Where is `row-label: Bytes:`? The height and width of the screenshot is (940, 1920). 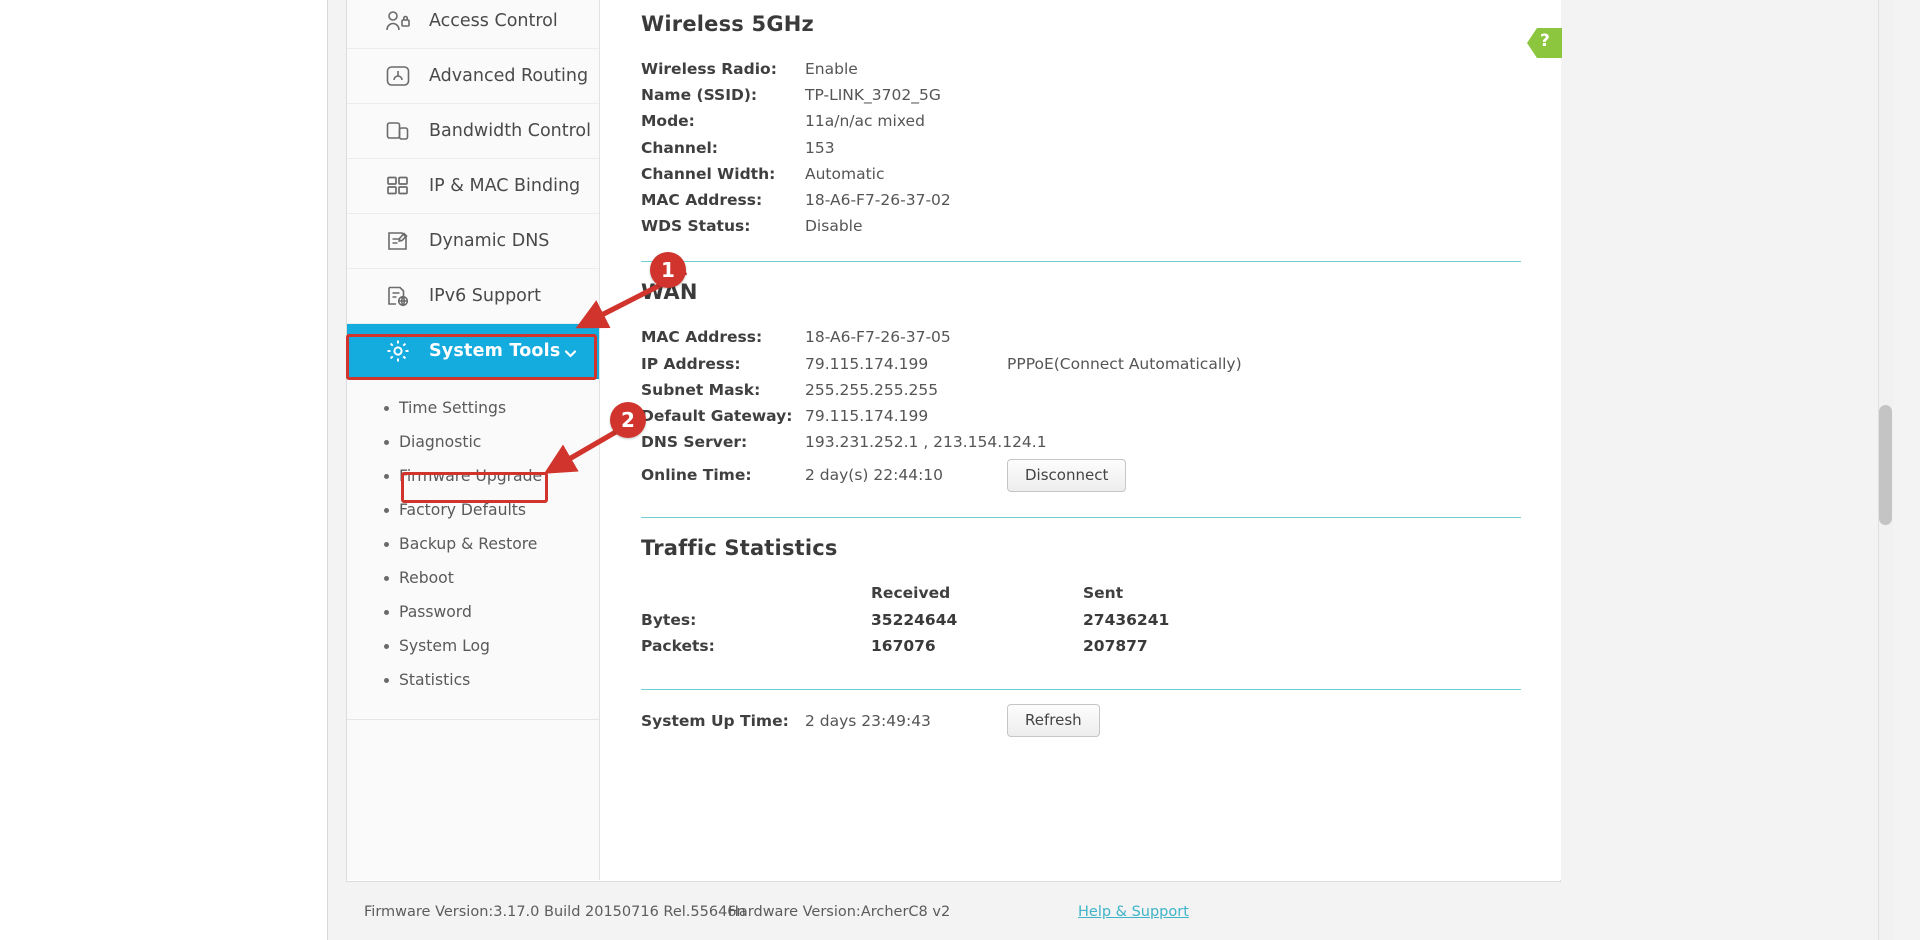
row-label: Bytes: is located at coordinates (669, 619).